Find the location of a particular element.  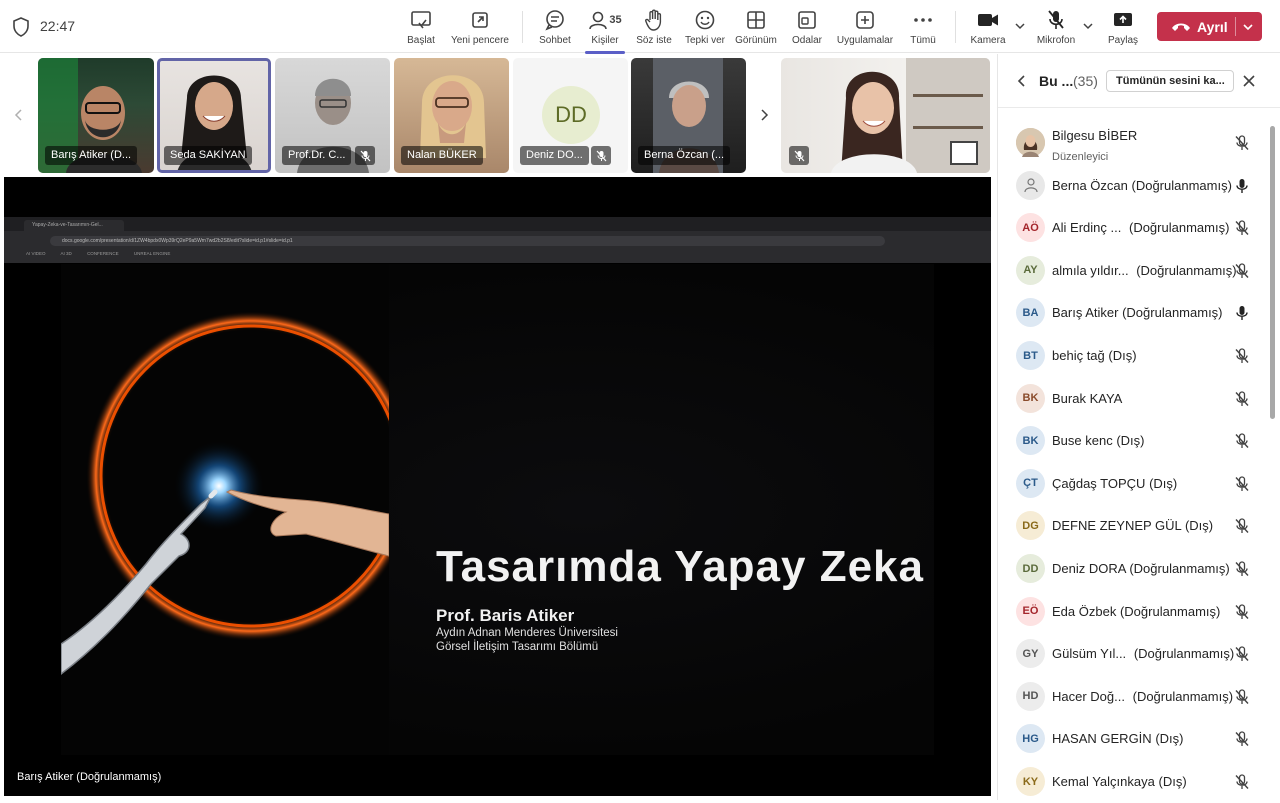

camera-button: Kamera is located at coordinates (988, 28).